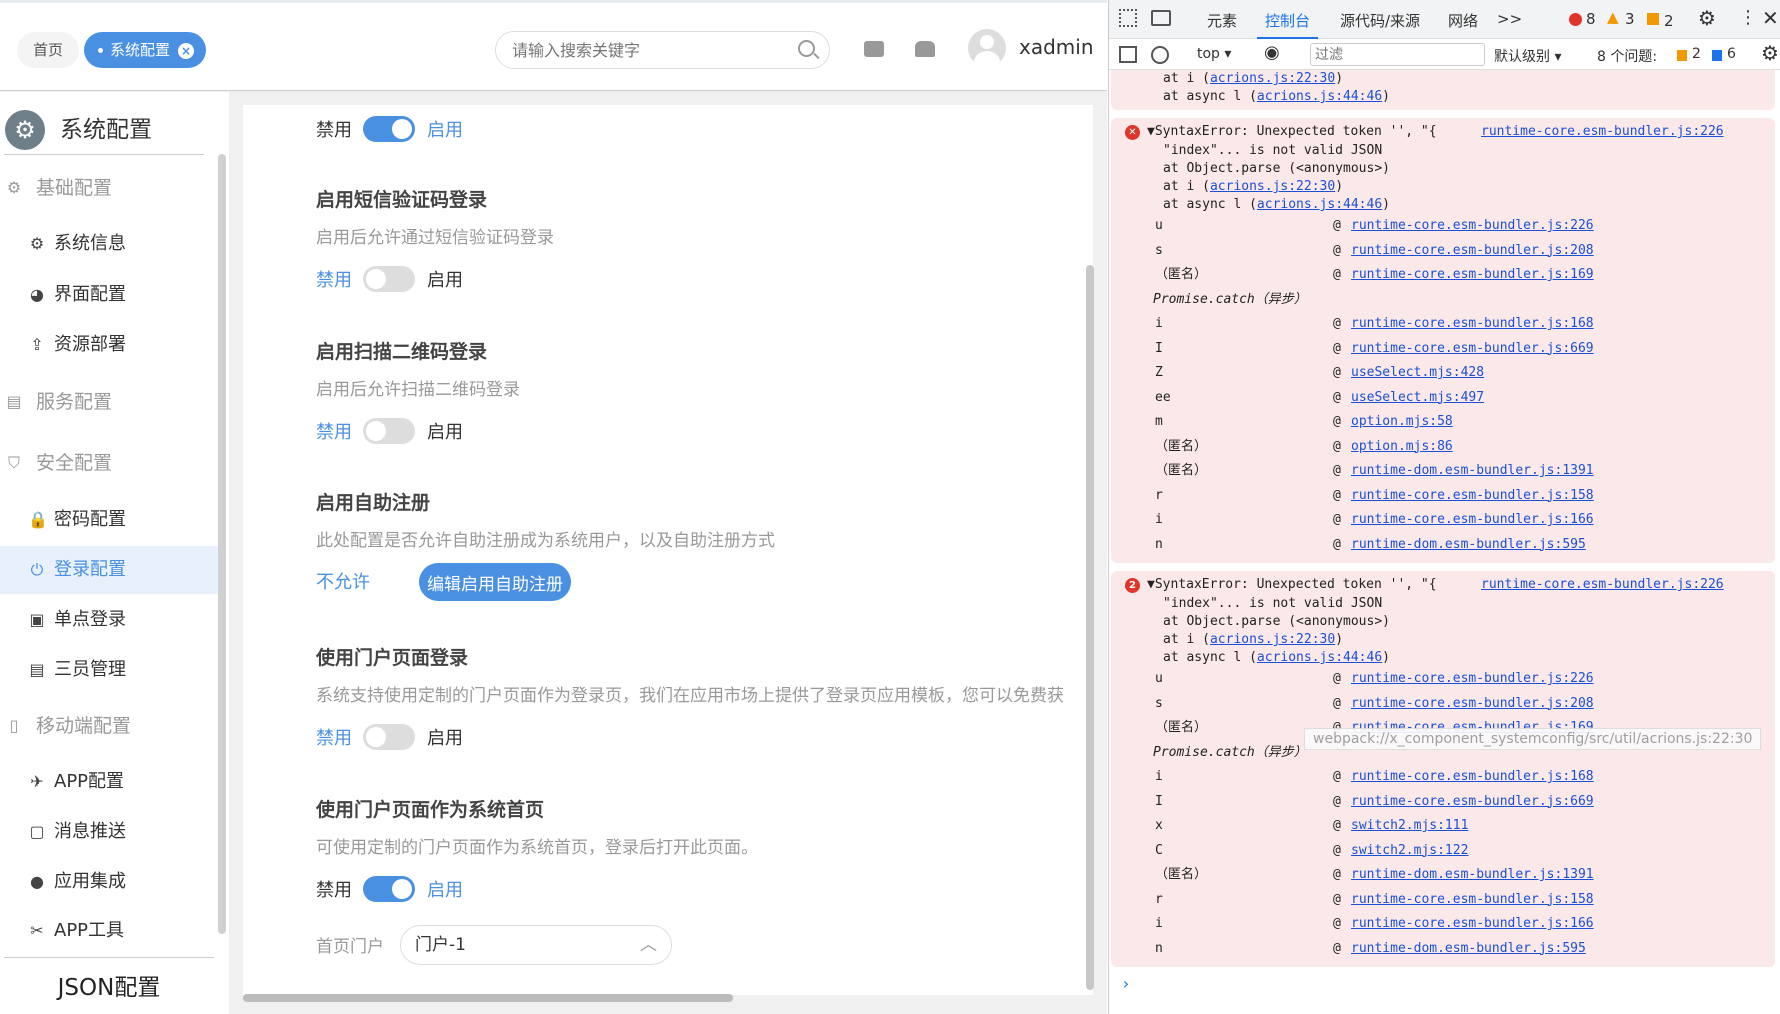  I want to click on tab-sources: 源代码/来源, so click(1380, 20).